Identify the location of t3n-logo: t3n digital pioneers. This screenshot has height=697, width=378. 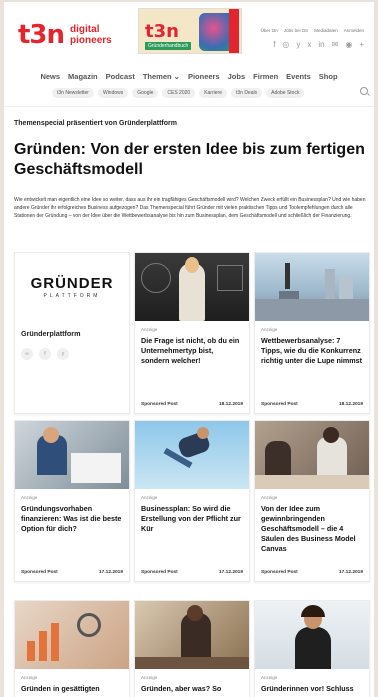
(65, 35).